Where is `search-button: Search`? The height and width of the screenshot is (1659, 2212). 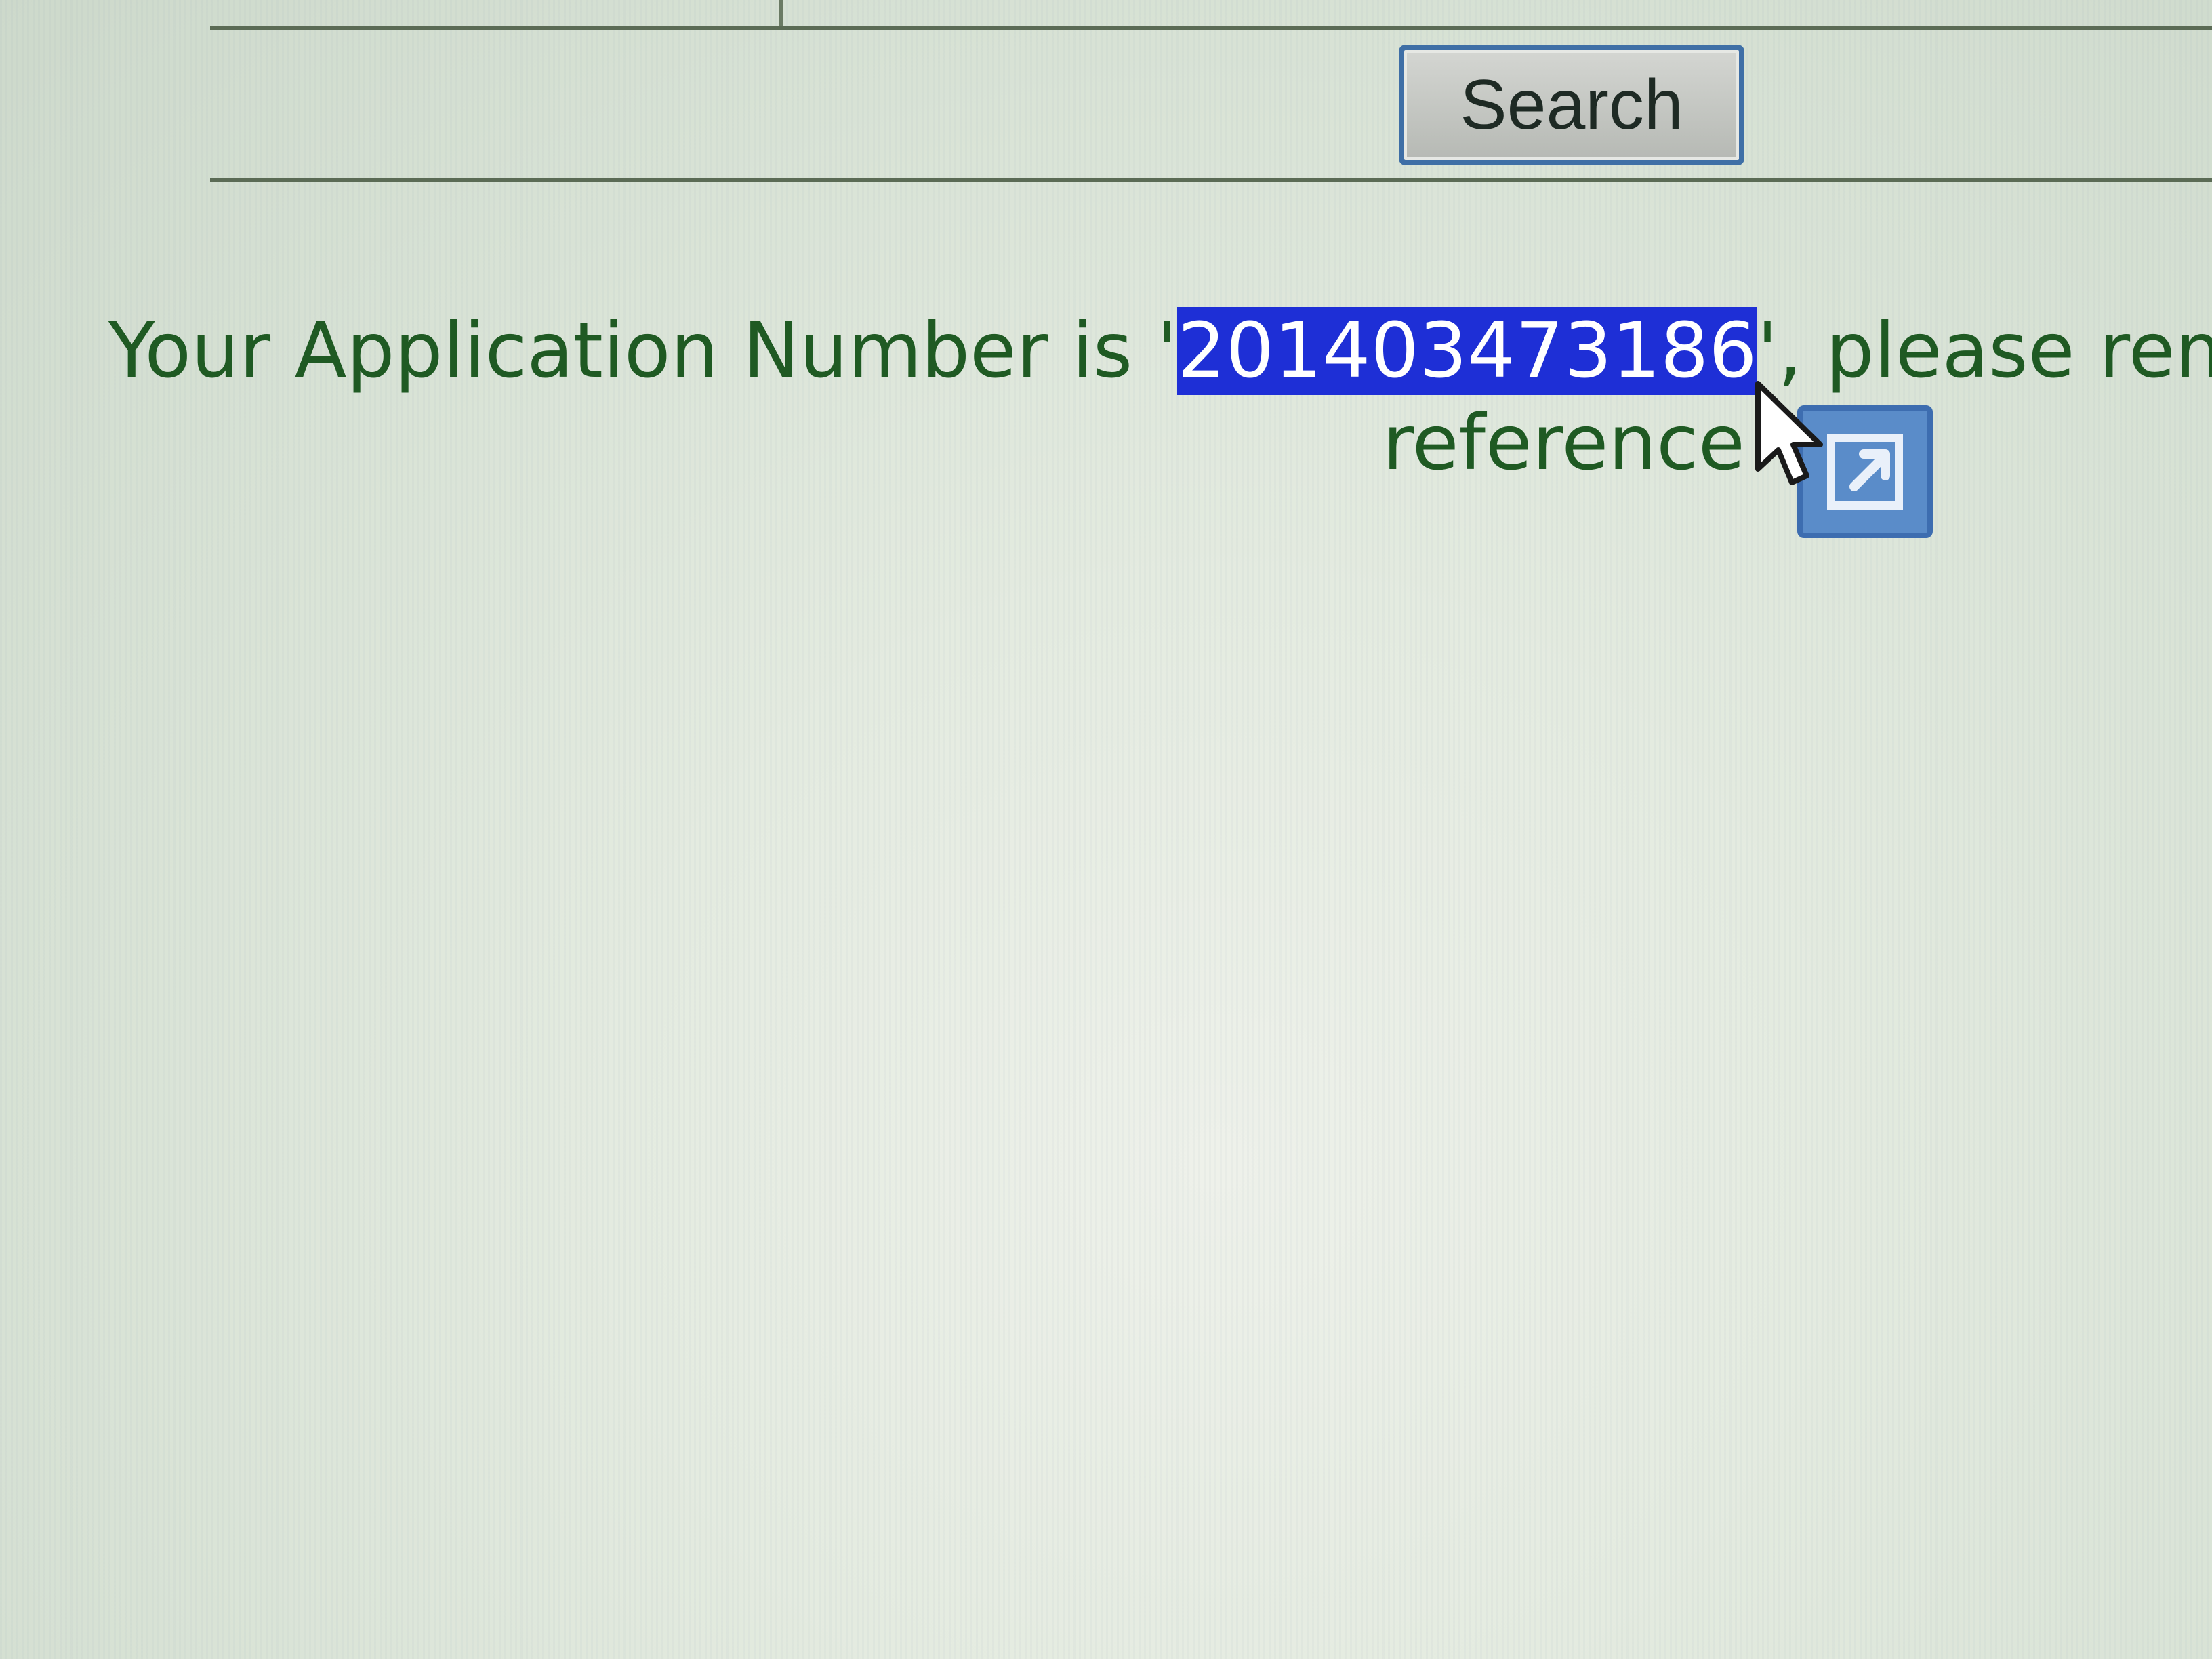
search-button: Search is located at coordinates (1572, 105).